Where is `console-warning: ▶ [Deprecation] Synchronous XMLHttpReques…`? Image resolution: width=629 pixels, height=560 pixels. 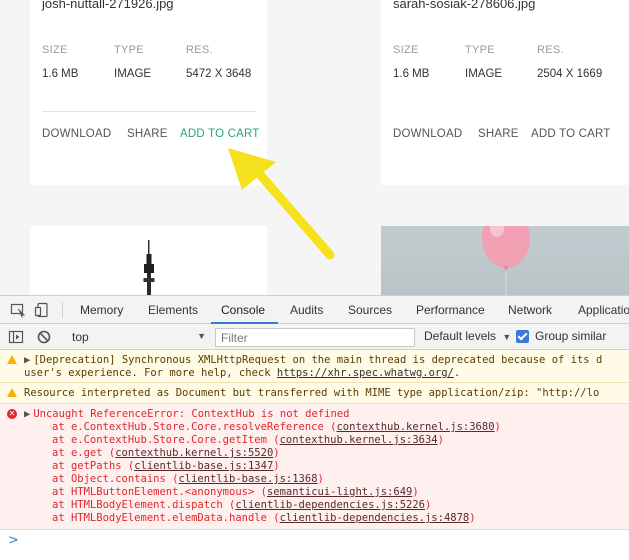
console-warning: ▶ [Deprecation] Synchronous XMLHttpReques… is located at coordinates (314, 366).